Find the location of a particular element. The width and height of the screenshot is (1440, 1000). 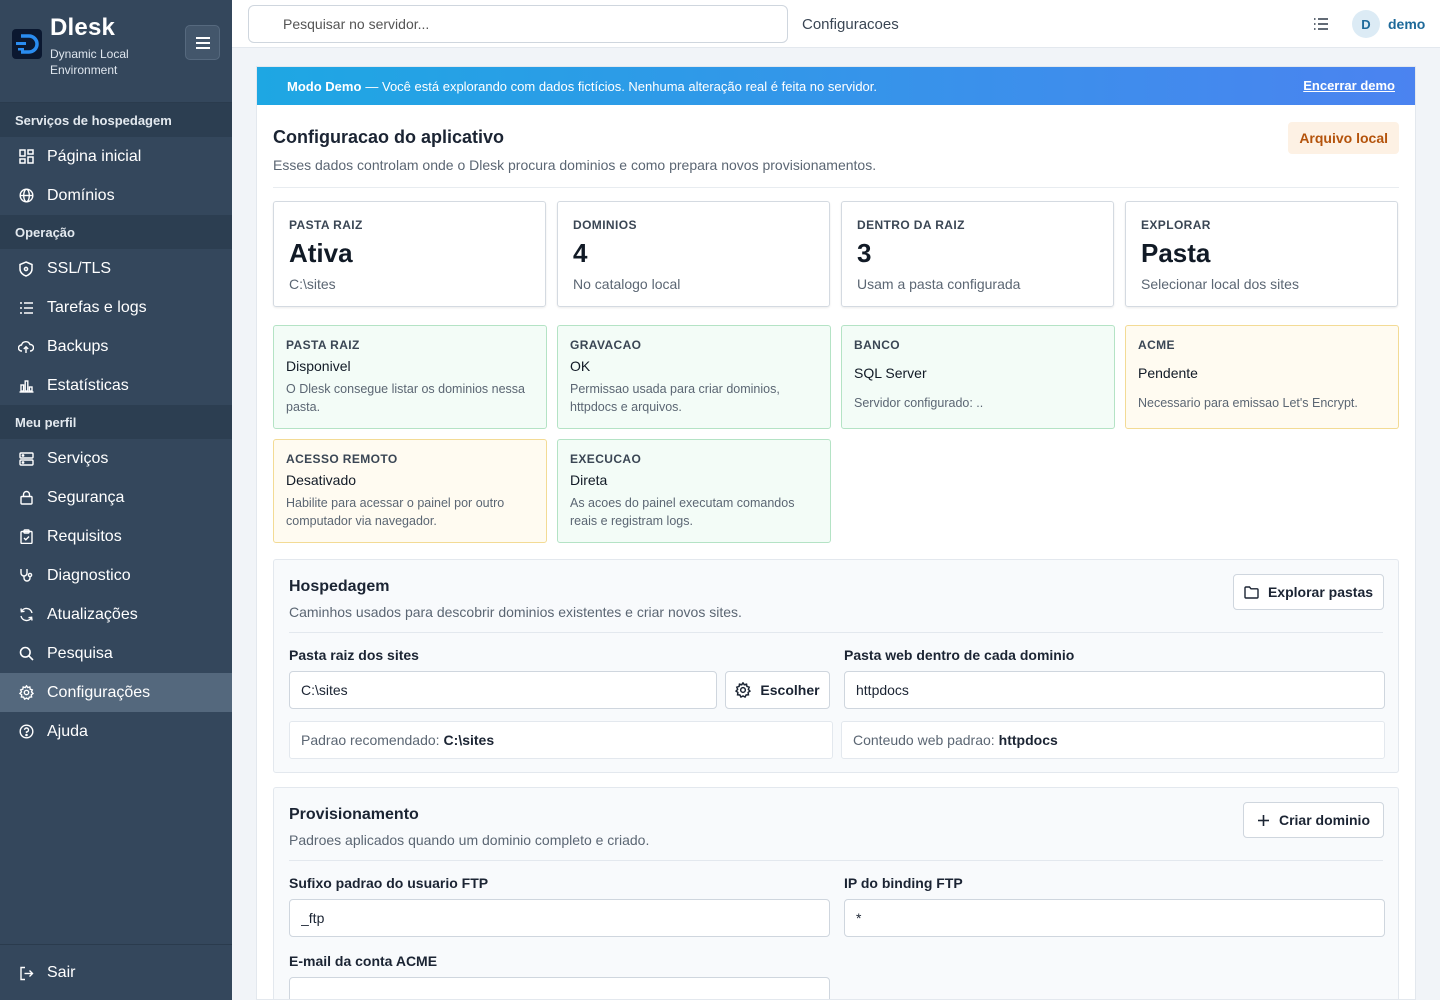

status-badge: Arquivo local is located at coordinates (1343, 138).